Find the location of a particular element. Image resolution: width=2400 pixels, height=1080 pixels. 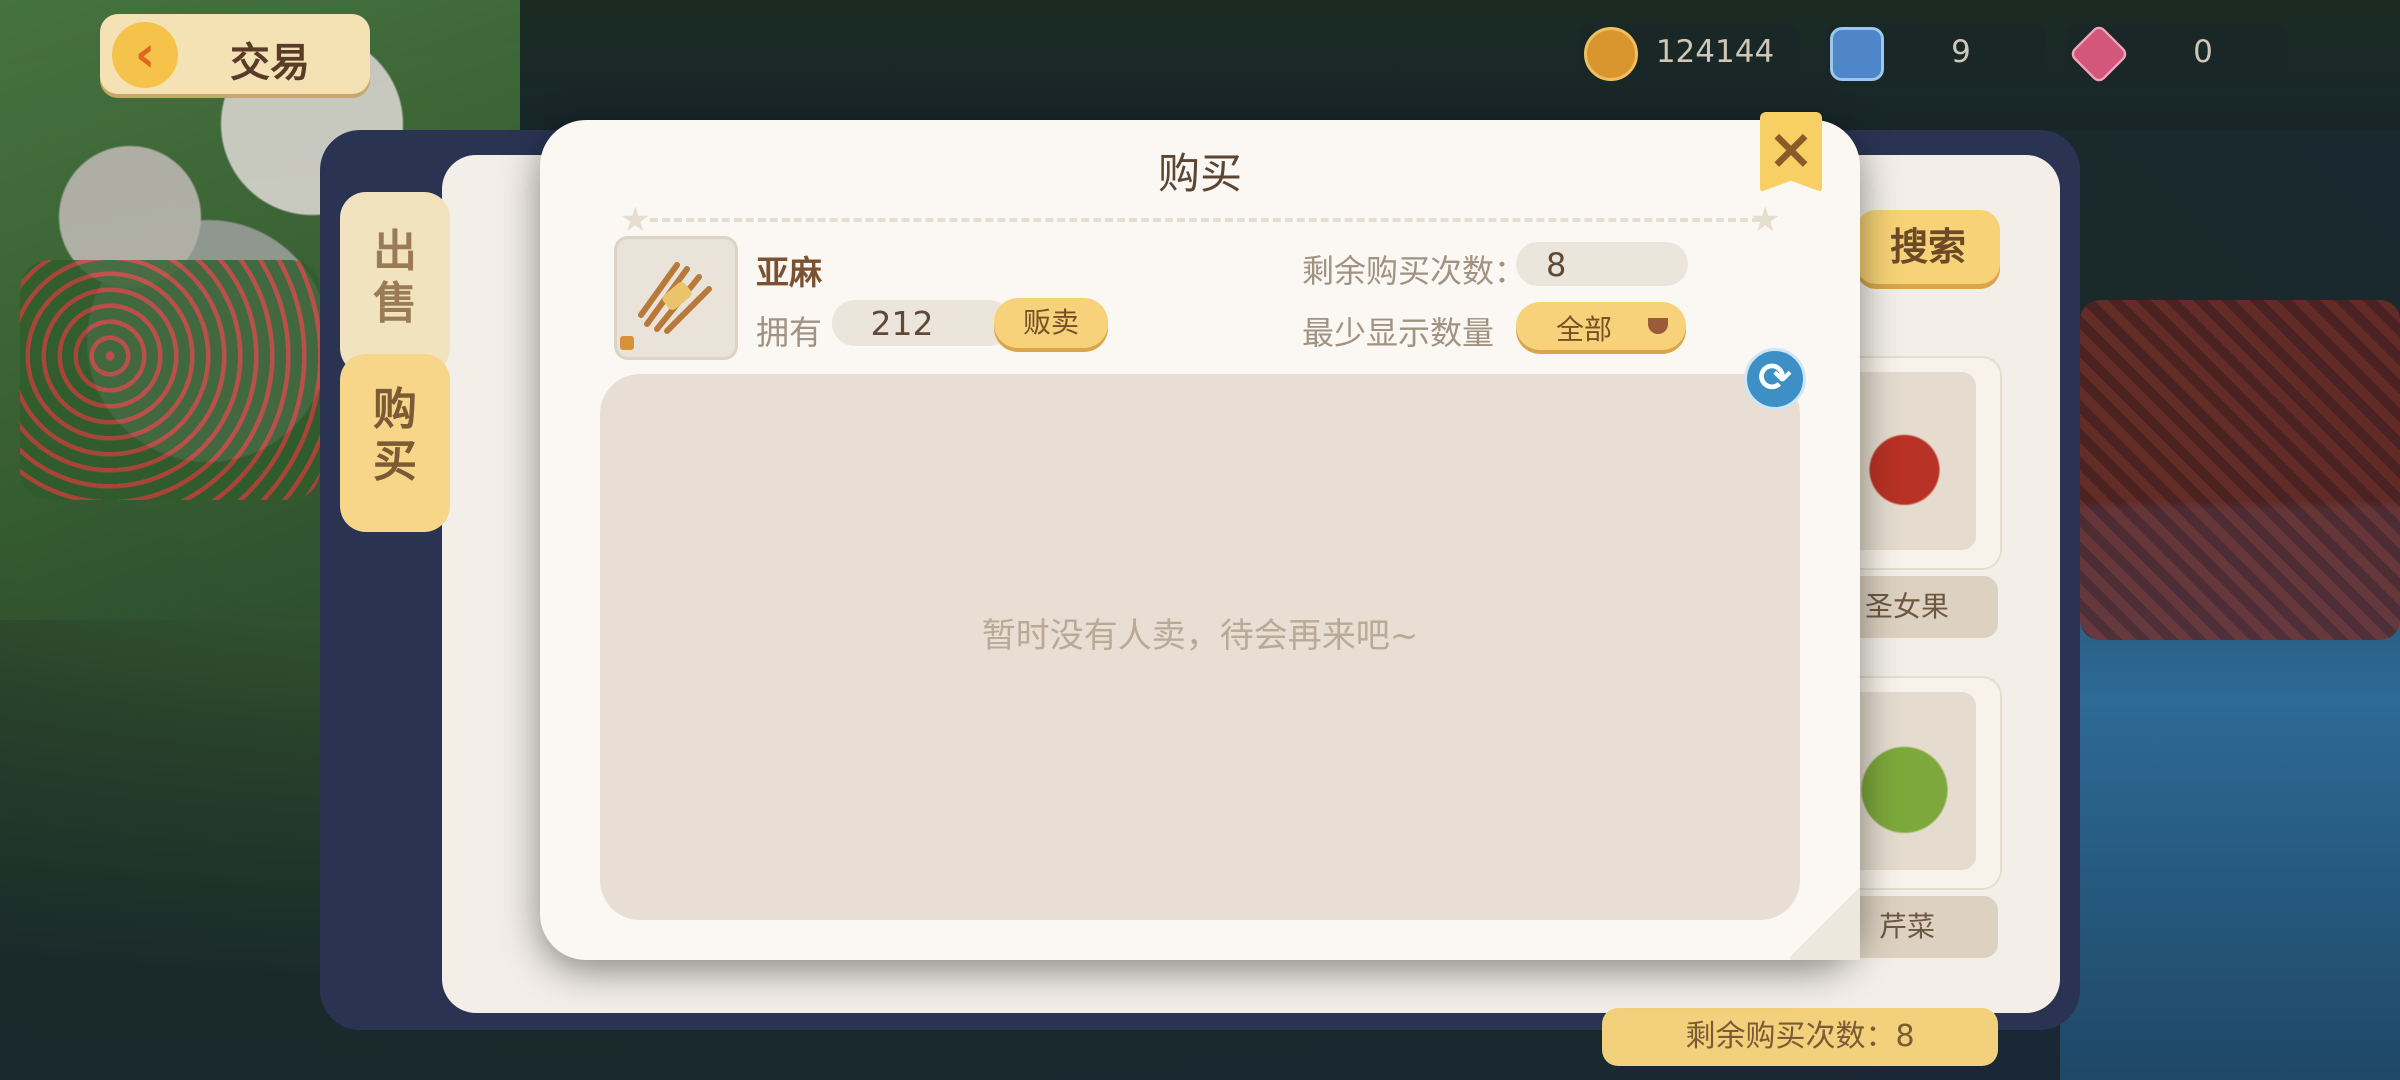

title-divider is located at coordinates (1205, 220).